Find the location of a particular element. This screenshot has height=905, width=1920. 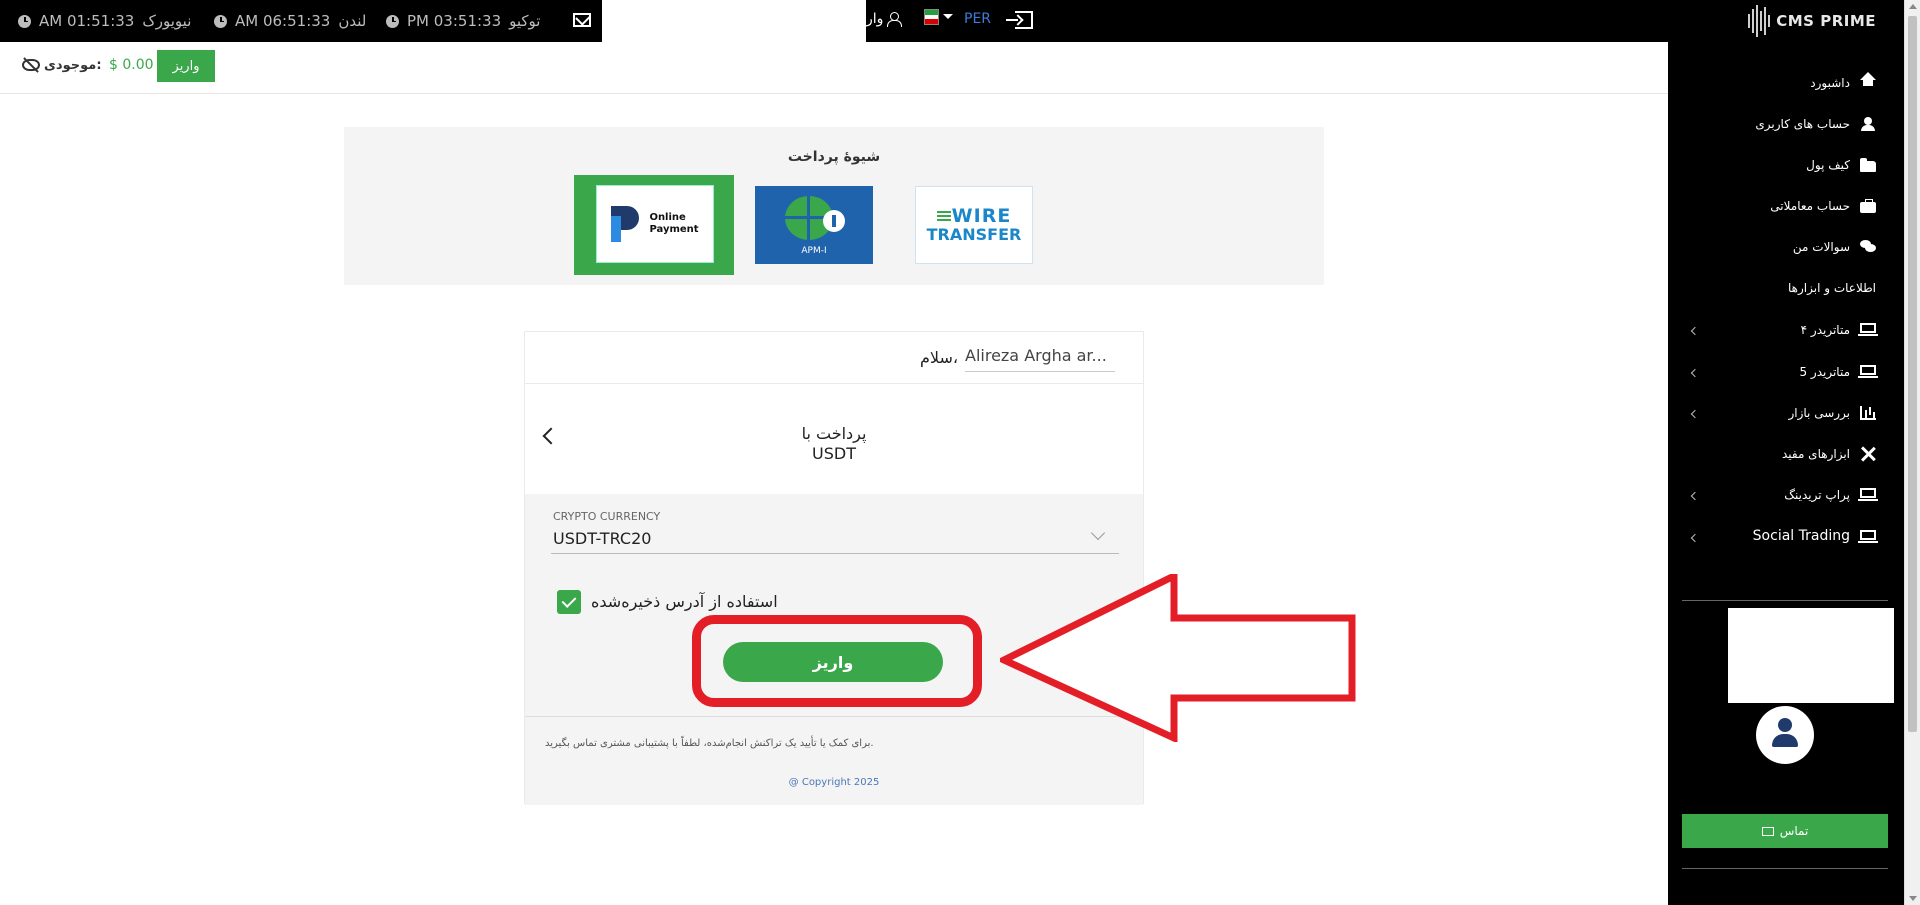

deposit-top-button: واریز is located at coordinates (186, 66).